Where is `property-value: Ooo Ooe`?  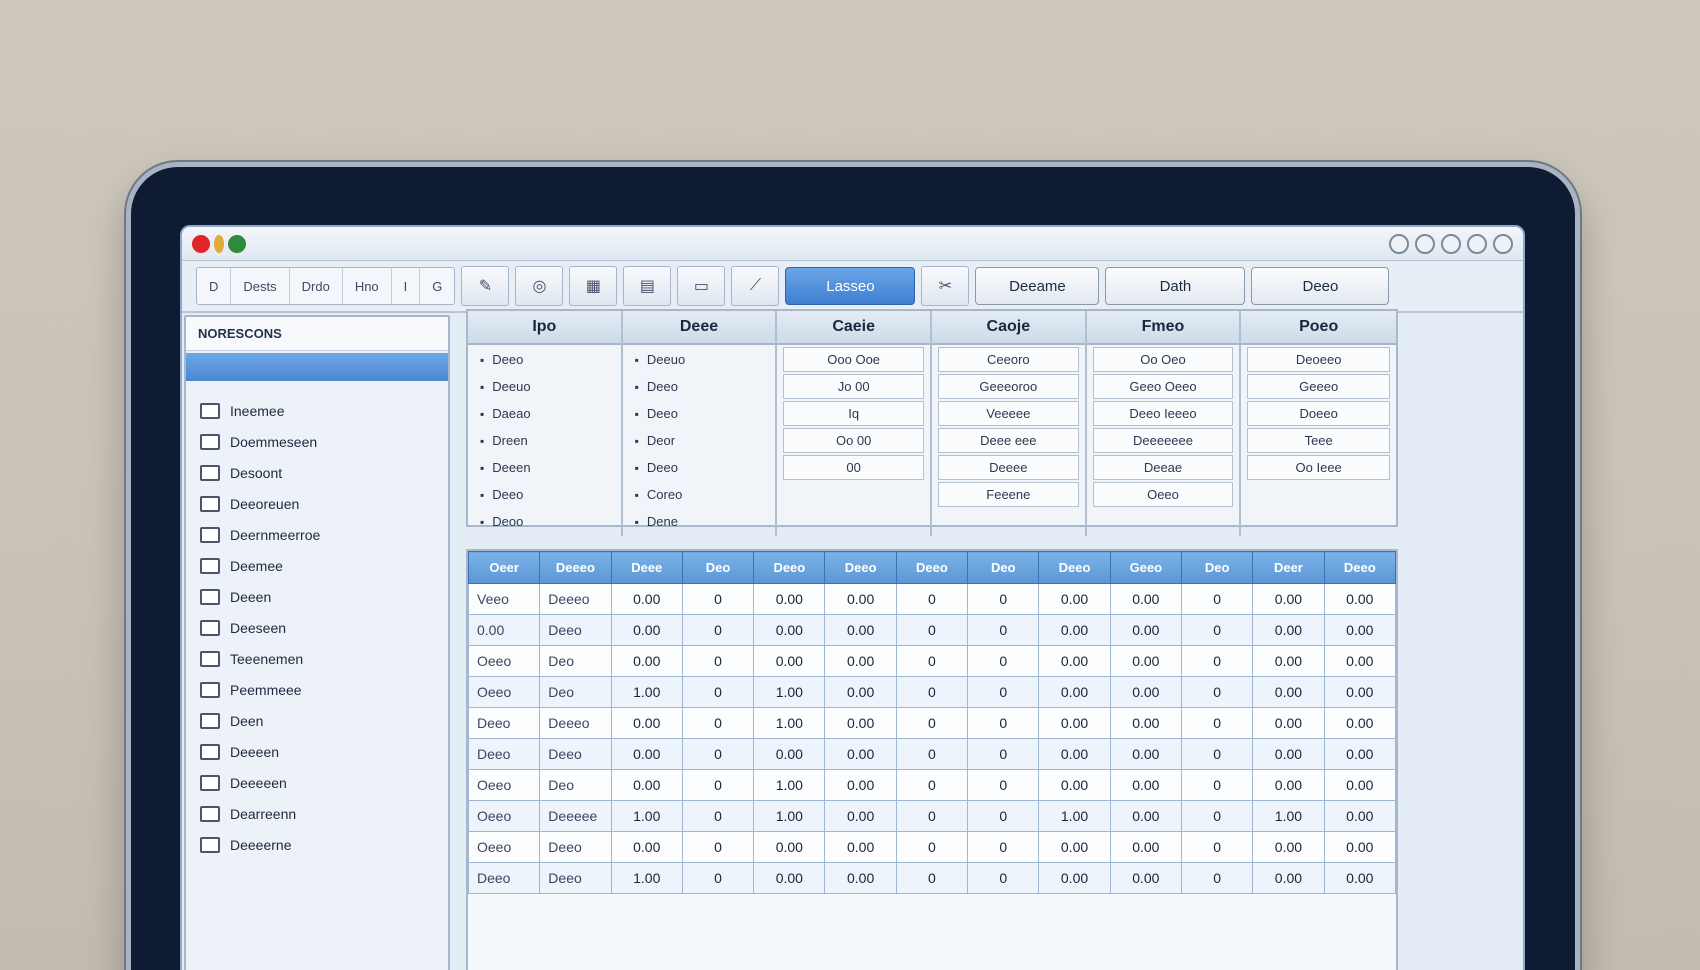
property-value: Ooo Ooe is located at coordinates (853, 359).